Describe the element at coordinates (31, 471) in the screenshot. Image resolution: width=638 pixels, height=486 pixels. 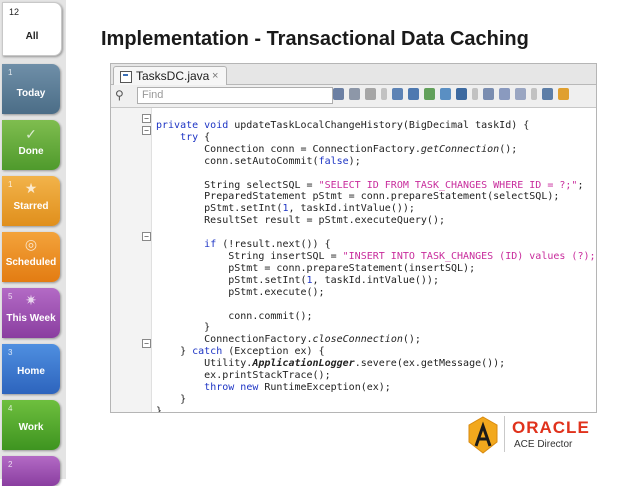
I see `sidebar-item-extra: 2` at that location.